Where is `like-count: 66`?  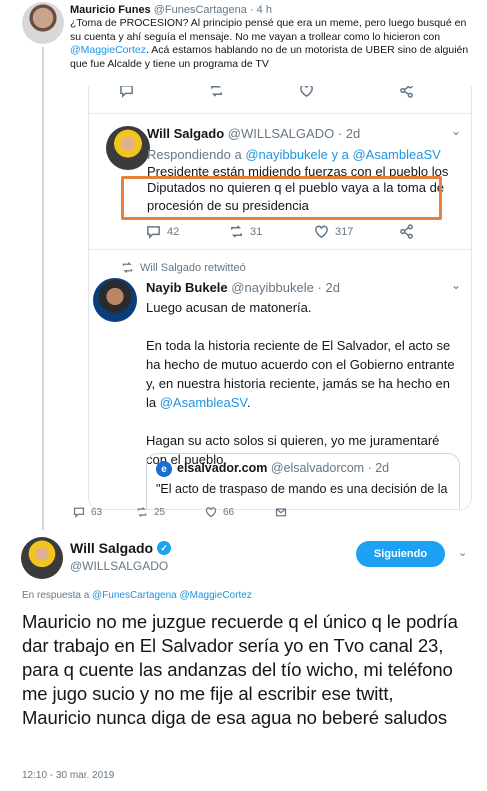 like-count: 66 is located at coordinates (229, 512).